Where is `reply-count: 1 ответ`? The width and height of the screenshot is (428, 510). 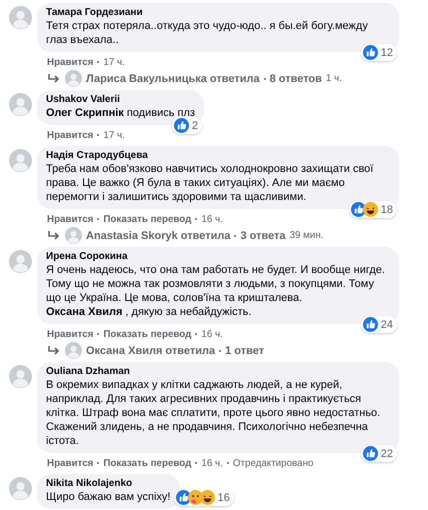
reply-count: 1 ответ is located at coordinates (244, 350).